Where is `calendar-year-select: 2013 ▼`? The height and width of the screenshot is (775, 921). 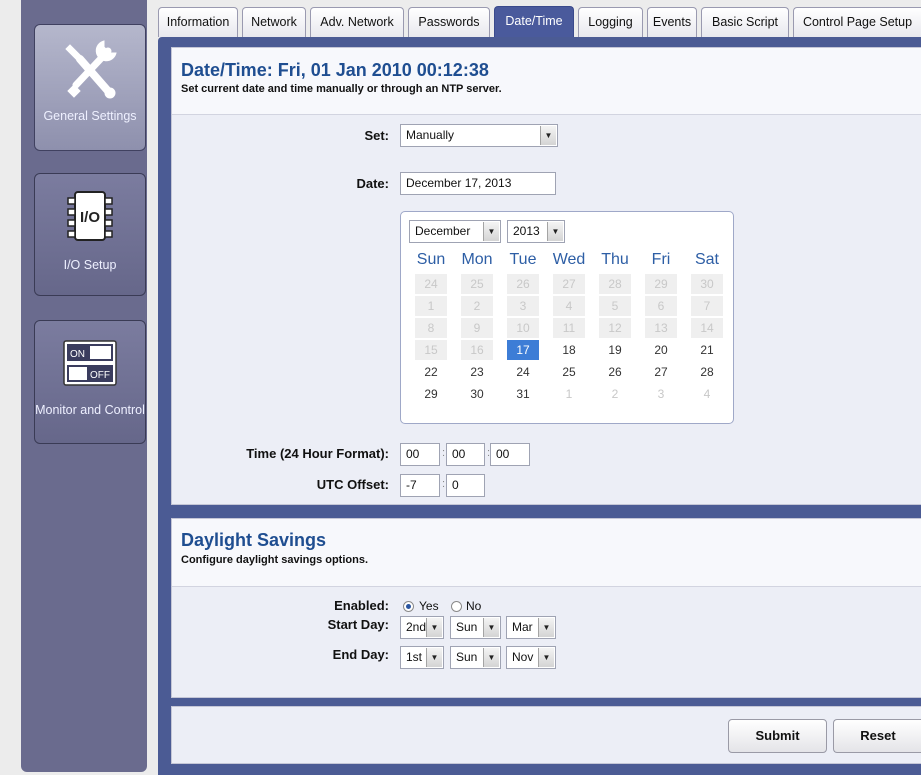
calendar-year-select: 2013 ▼ is located at coordinates (536, 231).